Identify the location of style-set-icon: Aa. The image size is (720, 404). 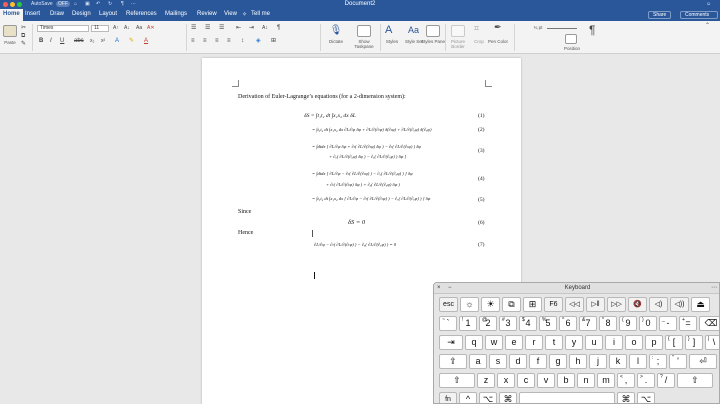
(413, 30).